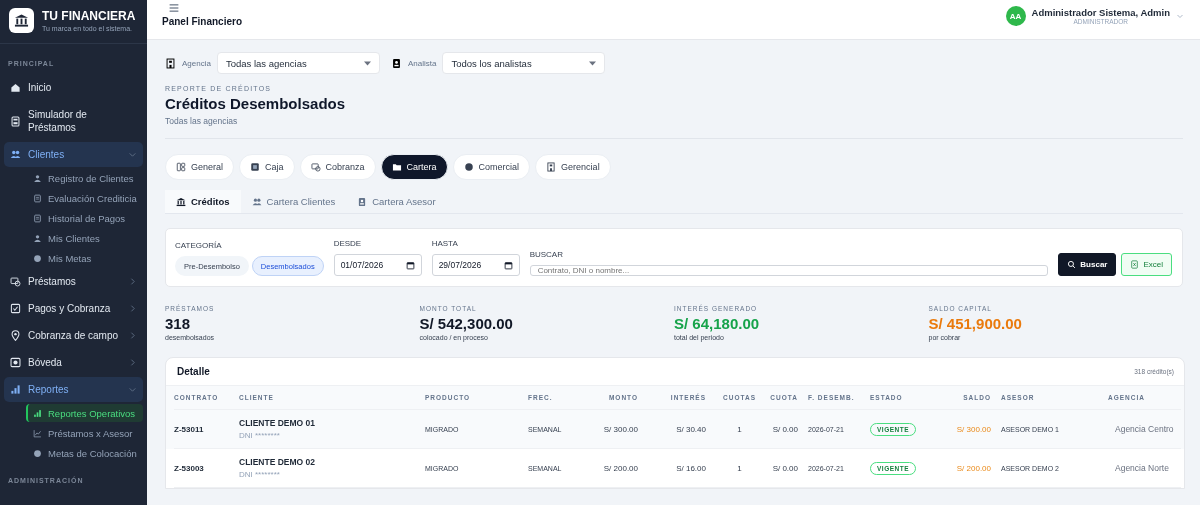 Image resolution: width=1200 pixels, height=505 pixels. What do you see at coordinates (1100, 12) in the screenshot?
I see `user-name: Administrador Sistema, Admin` at bounding box center [1100, 12].